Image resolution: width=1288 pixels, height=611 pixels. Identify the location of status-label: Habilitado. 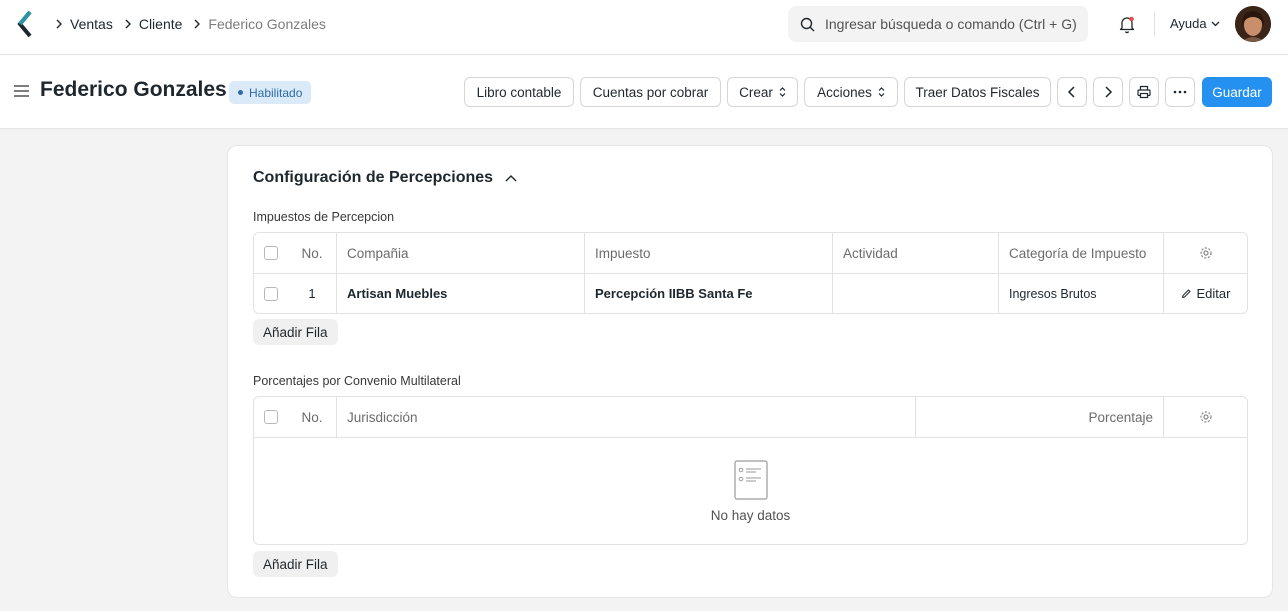
(276, 92).